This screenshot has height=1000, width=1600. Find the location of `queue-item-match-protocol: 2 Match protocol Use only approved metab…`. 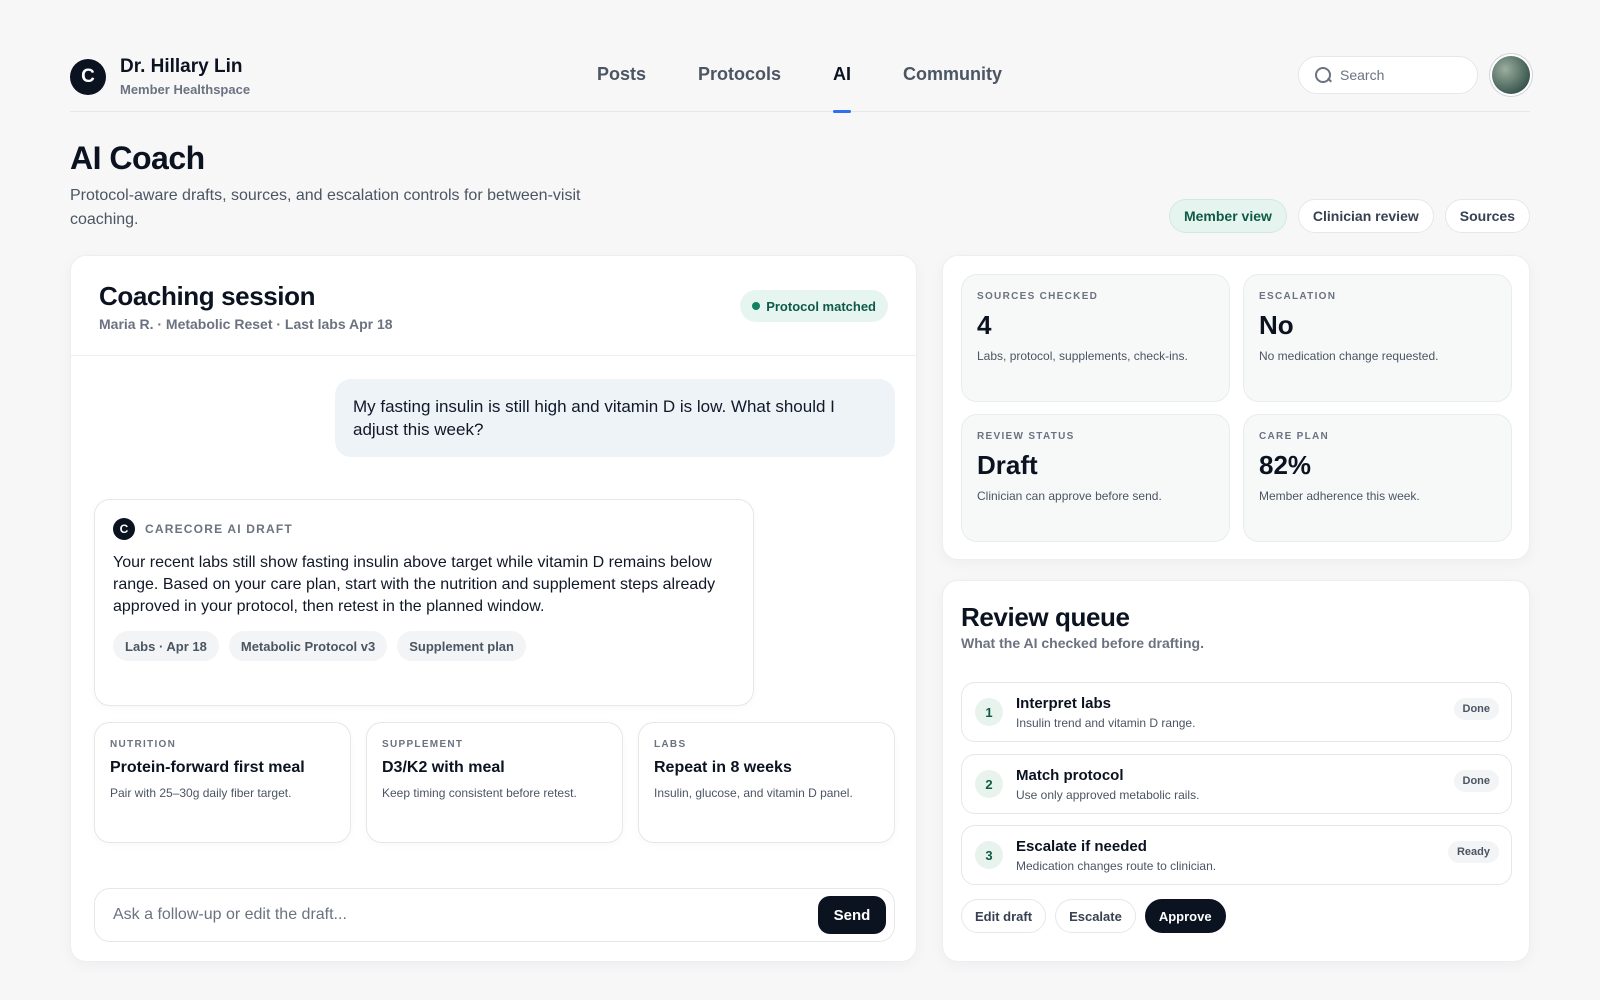

queue-item-match-protocol: 2 Match protocol Use only approved metab… is located at coordinates (1236, 784).